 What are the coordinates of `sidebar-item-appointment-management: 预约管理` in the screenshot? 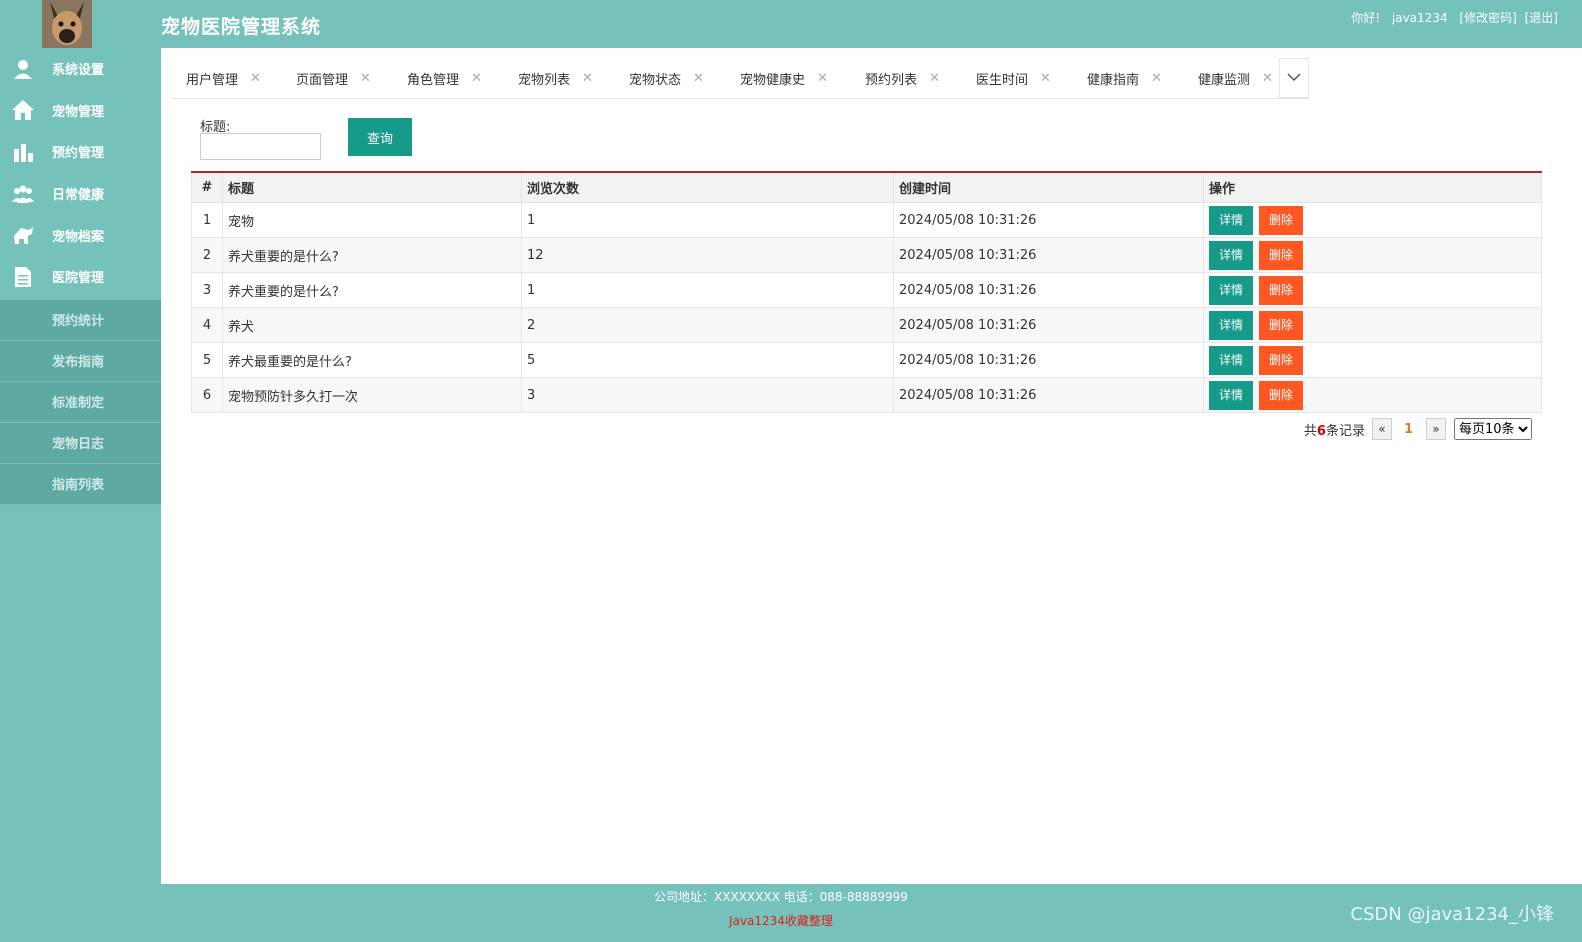 It's located at (80, 152).